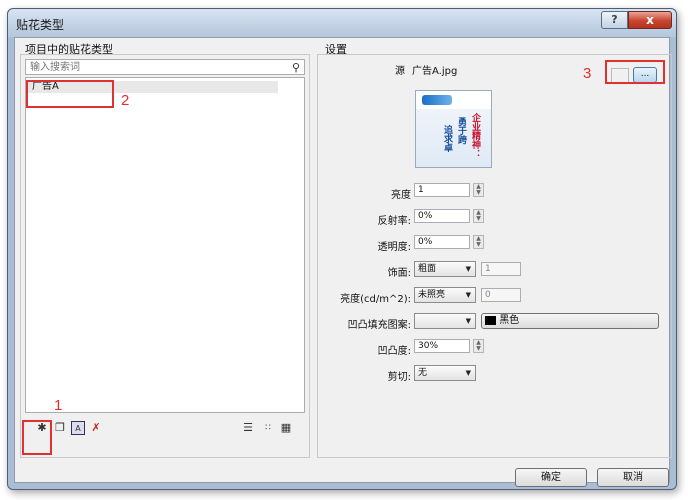  I want to click on bump-amount-input: 30%, so click(442, 346).